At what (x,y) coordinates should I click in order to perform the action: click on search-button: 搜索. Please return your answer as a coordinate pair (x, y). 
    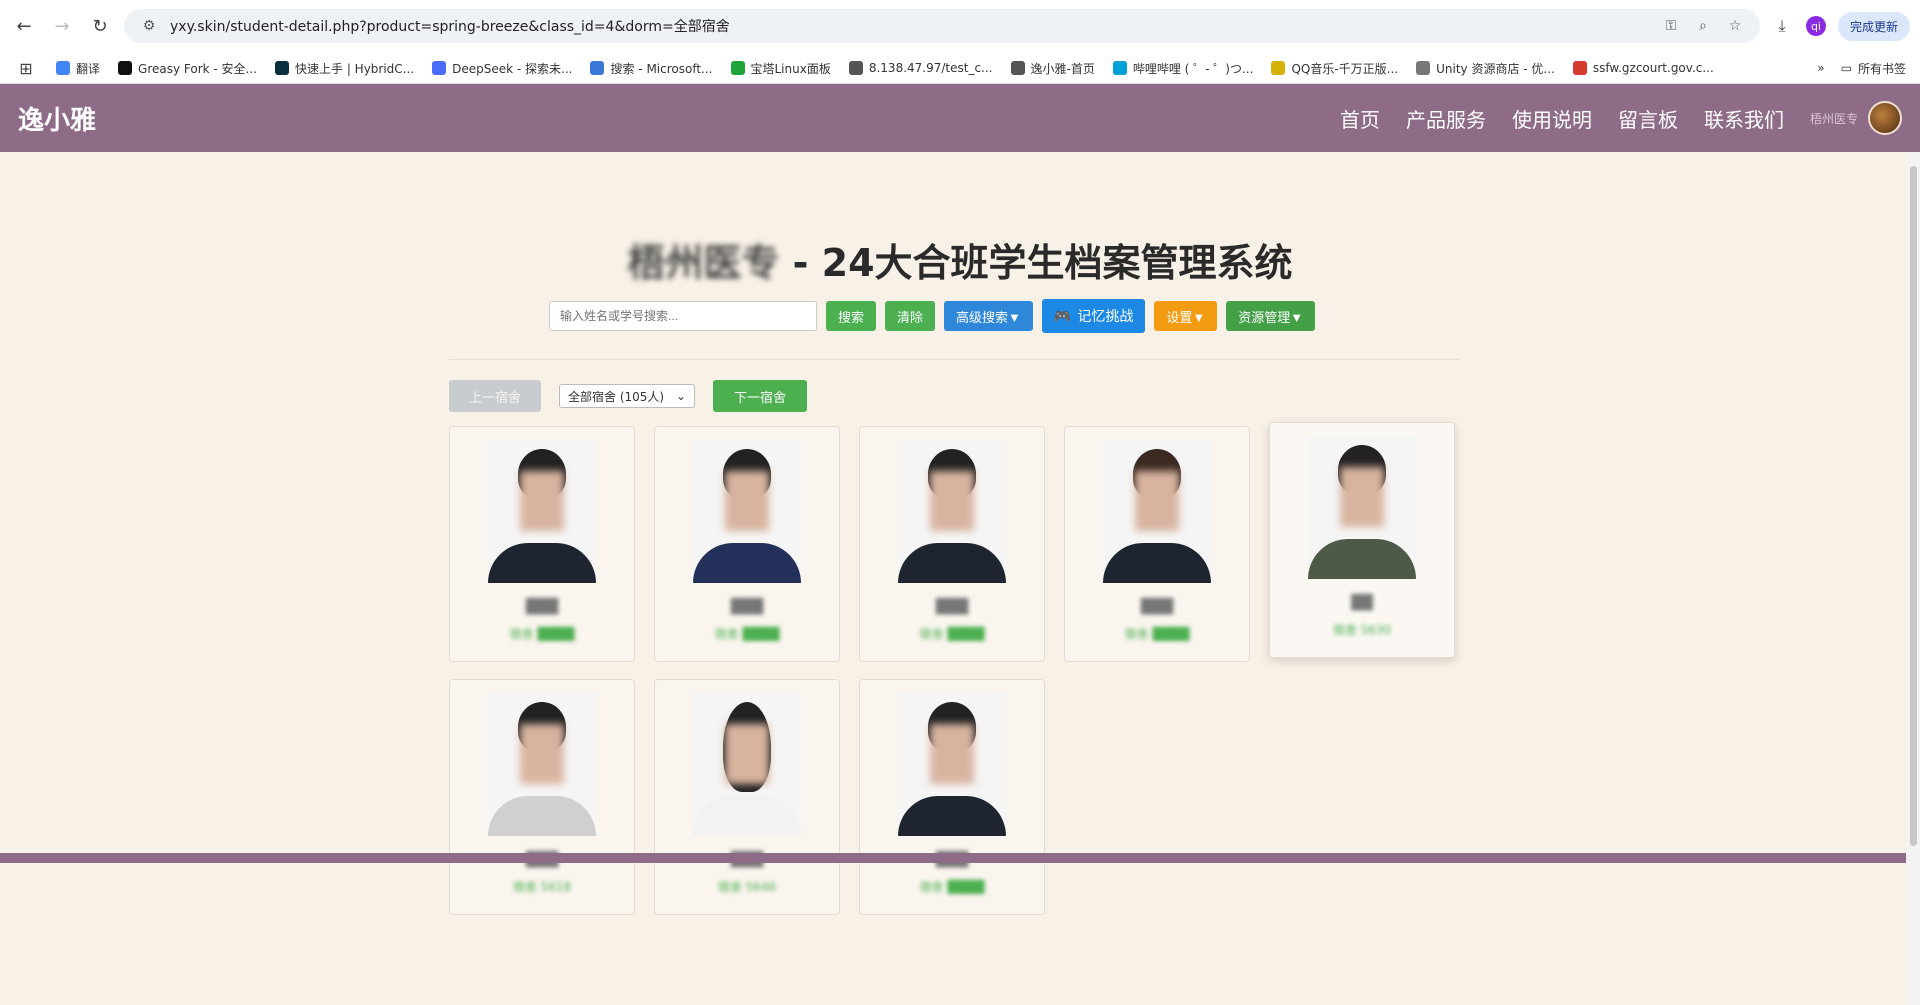
    Looking at the image, I should click on (851, 316).